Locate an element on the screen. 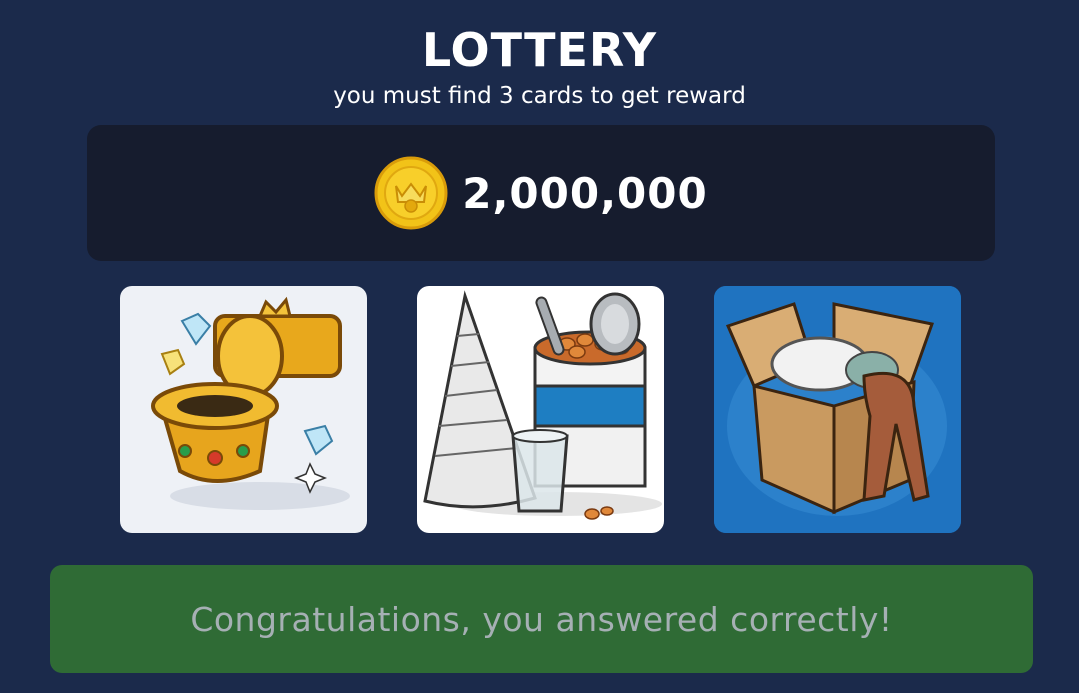 The image size is (1079, 693). newspaper-beans-card is located at coordinates (540, 409).